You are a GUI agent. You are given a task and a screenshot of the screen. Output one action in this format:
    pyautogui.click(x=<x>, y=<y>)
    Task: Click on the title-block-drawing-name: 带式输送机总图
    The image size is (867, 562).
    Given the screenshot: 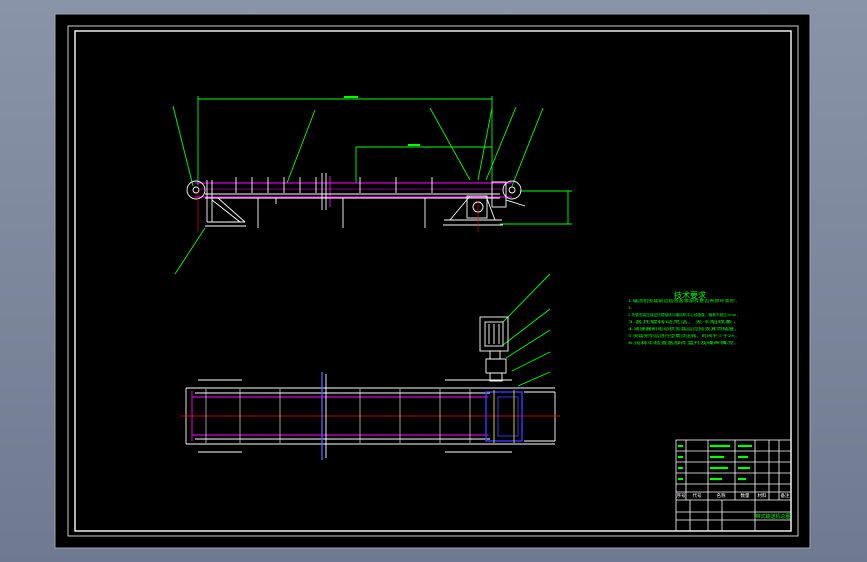 What is the action you would take?
    pyautogui.click(x=772, y=516)
    